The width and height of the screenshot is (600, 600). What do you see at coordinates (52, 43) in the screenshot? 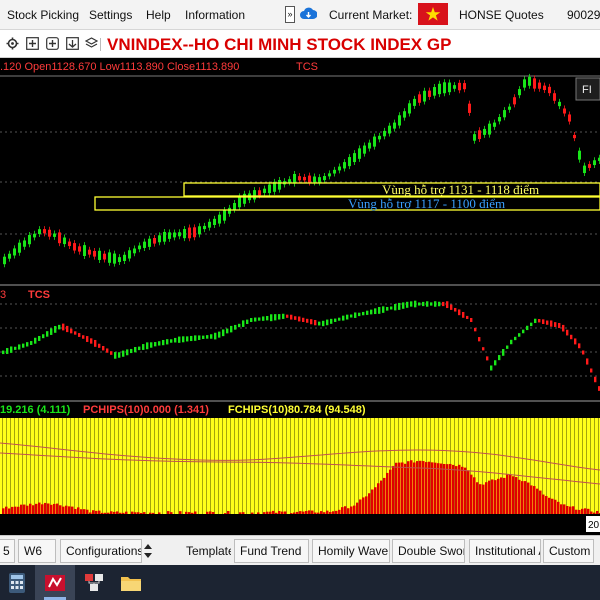
I see `add-square-icon` at bounding box center [52, 43].